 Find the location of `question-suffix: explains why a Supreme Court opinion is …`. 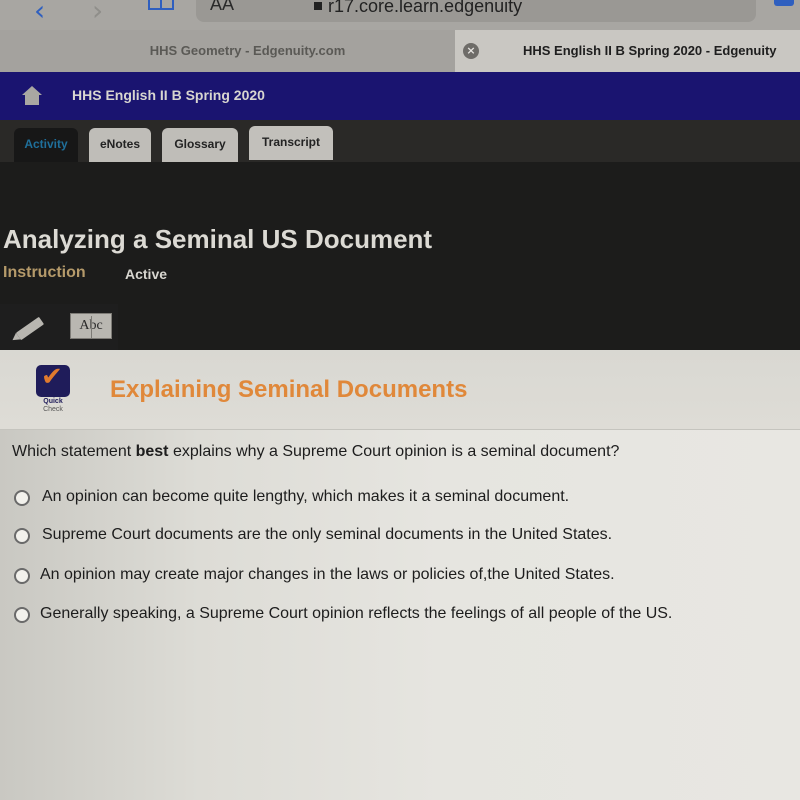

question-suffix: explains why a Supreme Court opinion is … is located at coordinates (394, 451).